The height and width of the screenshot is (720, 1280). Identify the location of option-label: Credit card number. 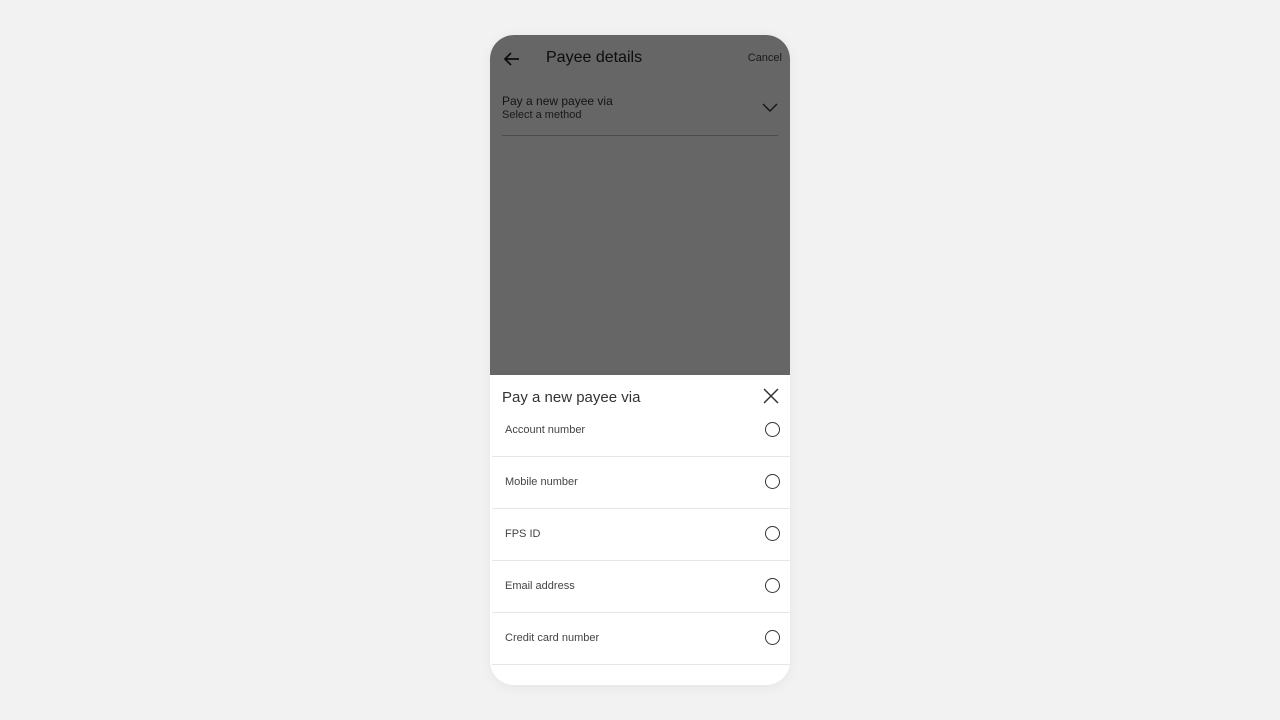
(552, 638).